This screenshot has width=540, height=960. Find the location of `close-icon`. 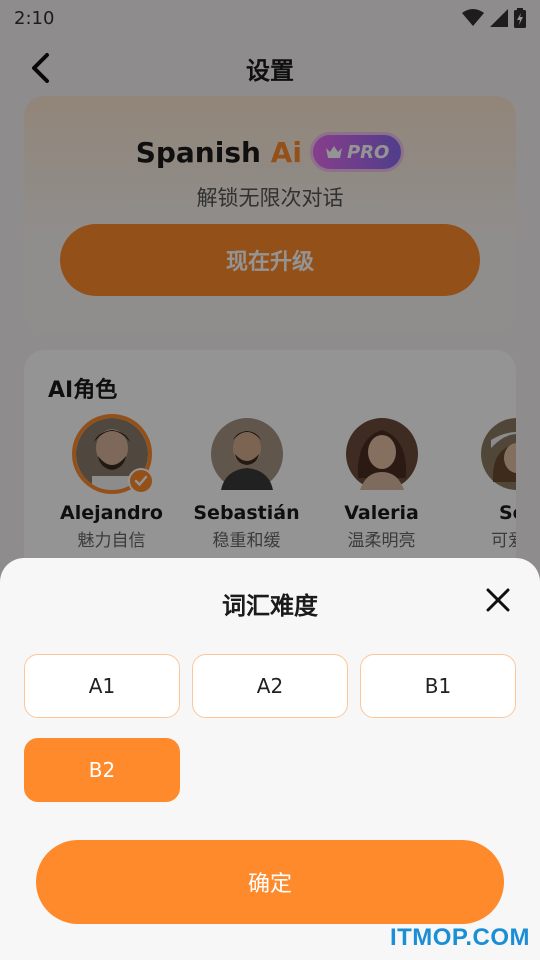

close-icon is located at coordinates (498, 600).